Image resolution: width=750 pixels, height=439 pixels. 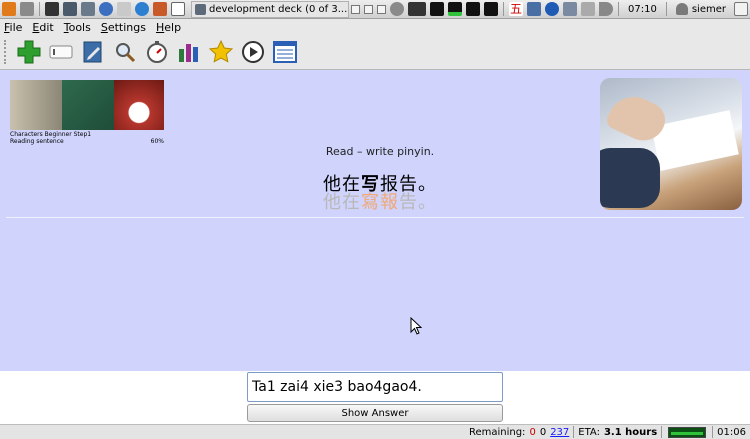 What do you see at coordinates (559, 432) in the screenshot?
I see `remaining-total-count: 237` at bounding box center [559, 432].